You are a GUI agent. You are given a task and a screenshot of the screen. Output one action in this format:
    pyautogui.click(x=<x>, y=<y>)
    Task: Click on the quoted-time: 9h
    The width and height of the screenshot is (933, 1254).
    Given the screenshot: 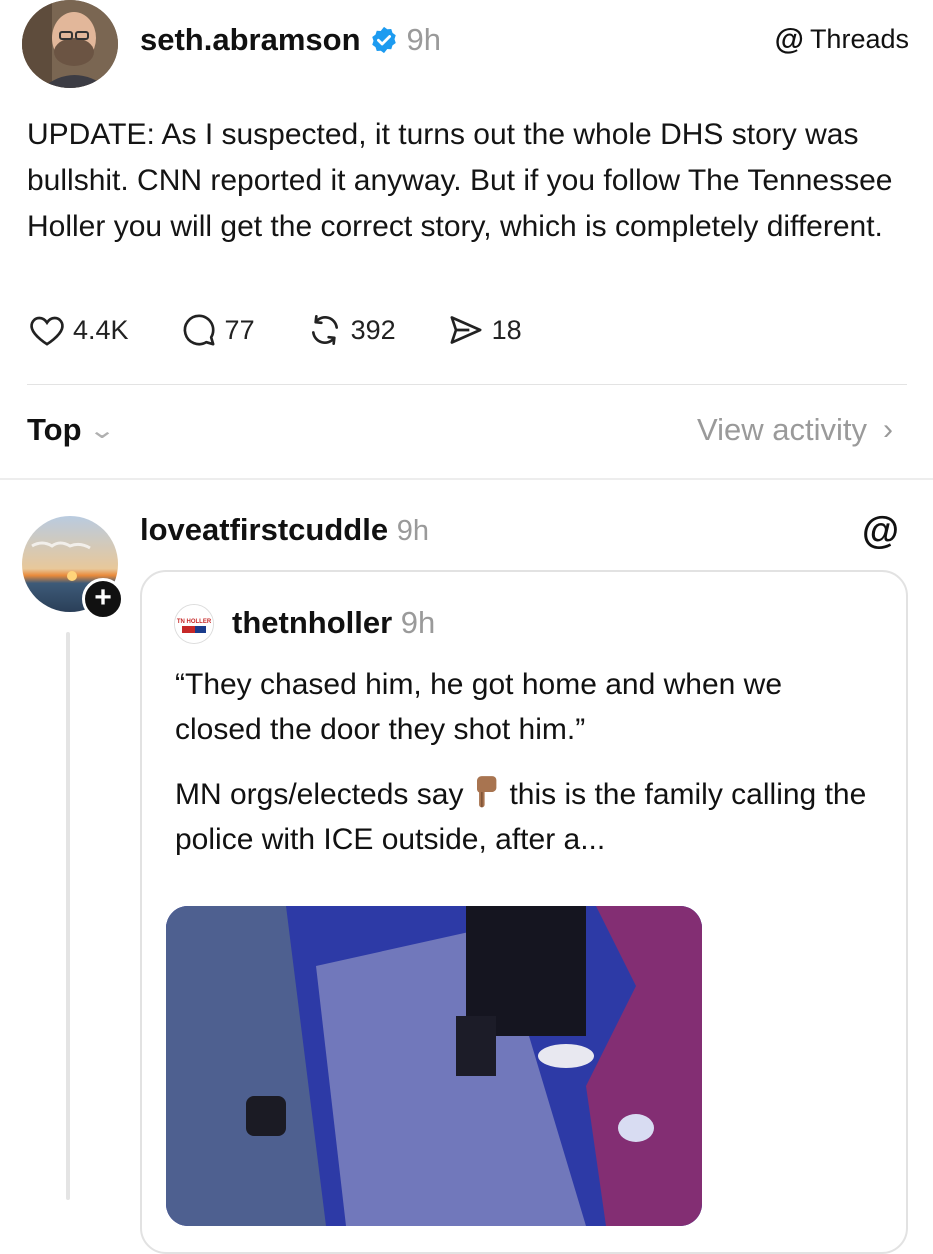 What is the action you would take?
    pyautogui.click(x=418, y=622)
    